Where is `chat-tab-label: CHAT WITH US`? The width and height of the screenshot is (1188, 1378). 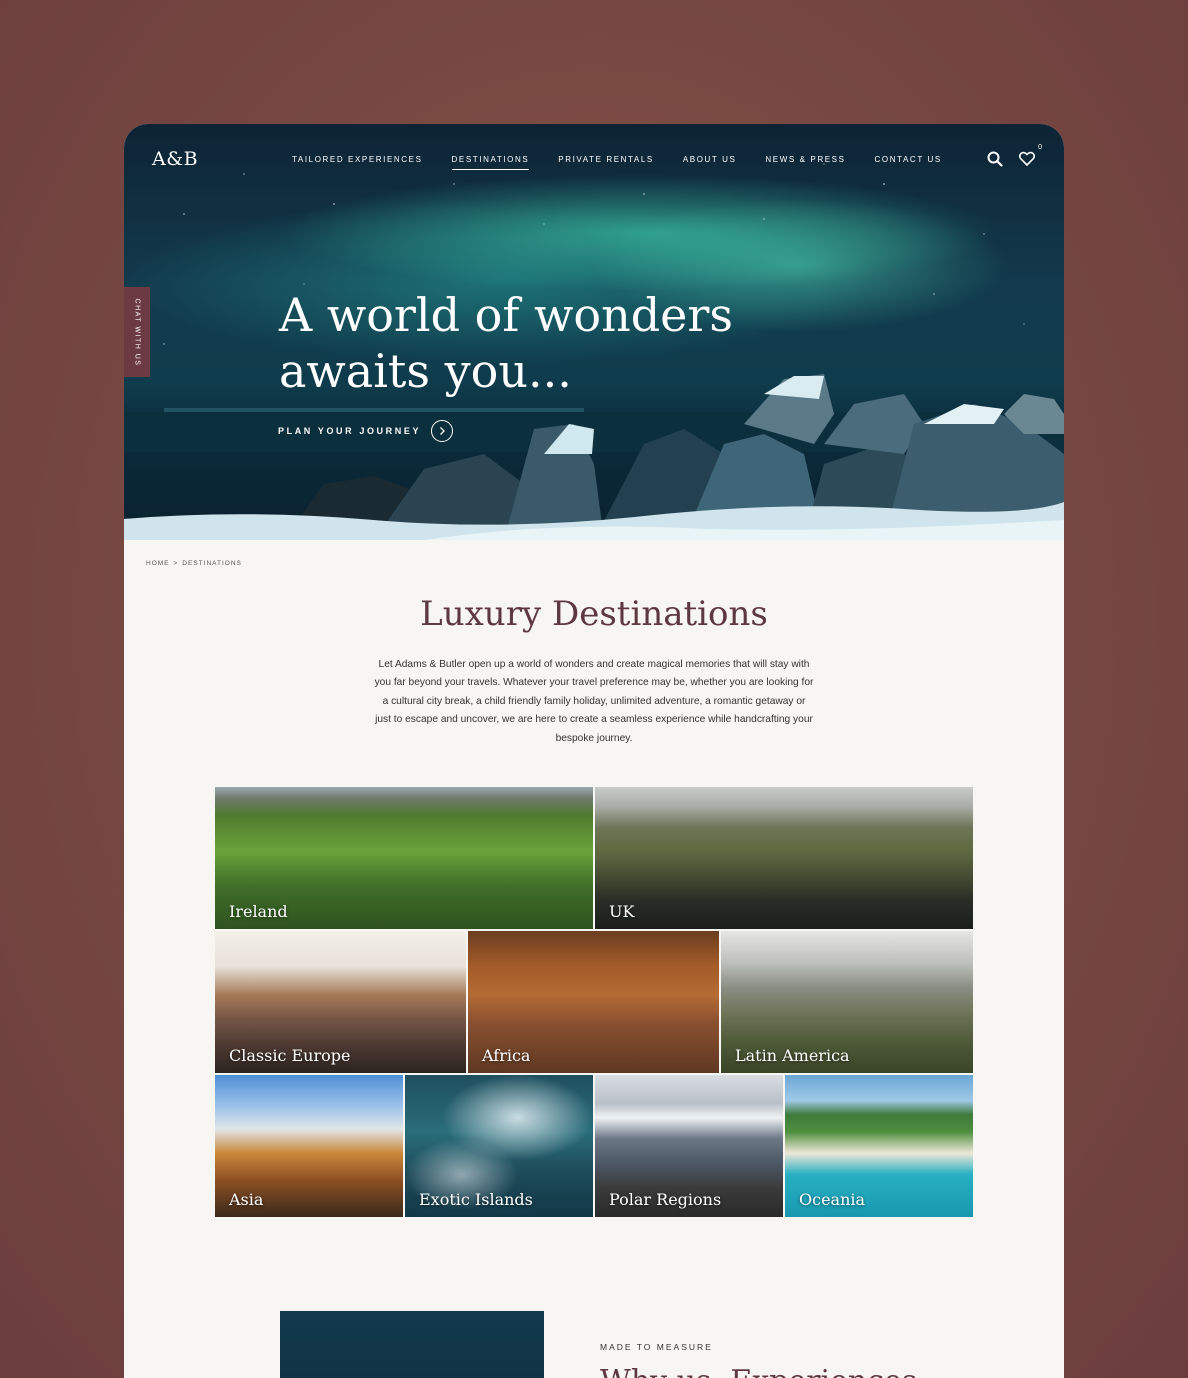 chat-tab-label: CHAT WITH US is located at coordinates (137, 332).